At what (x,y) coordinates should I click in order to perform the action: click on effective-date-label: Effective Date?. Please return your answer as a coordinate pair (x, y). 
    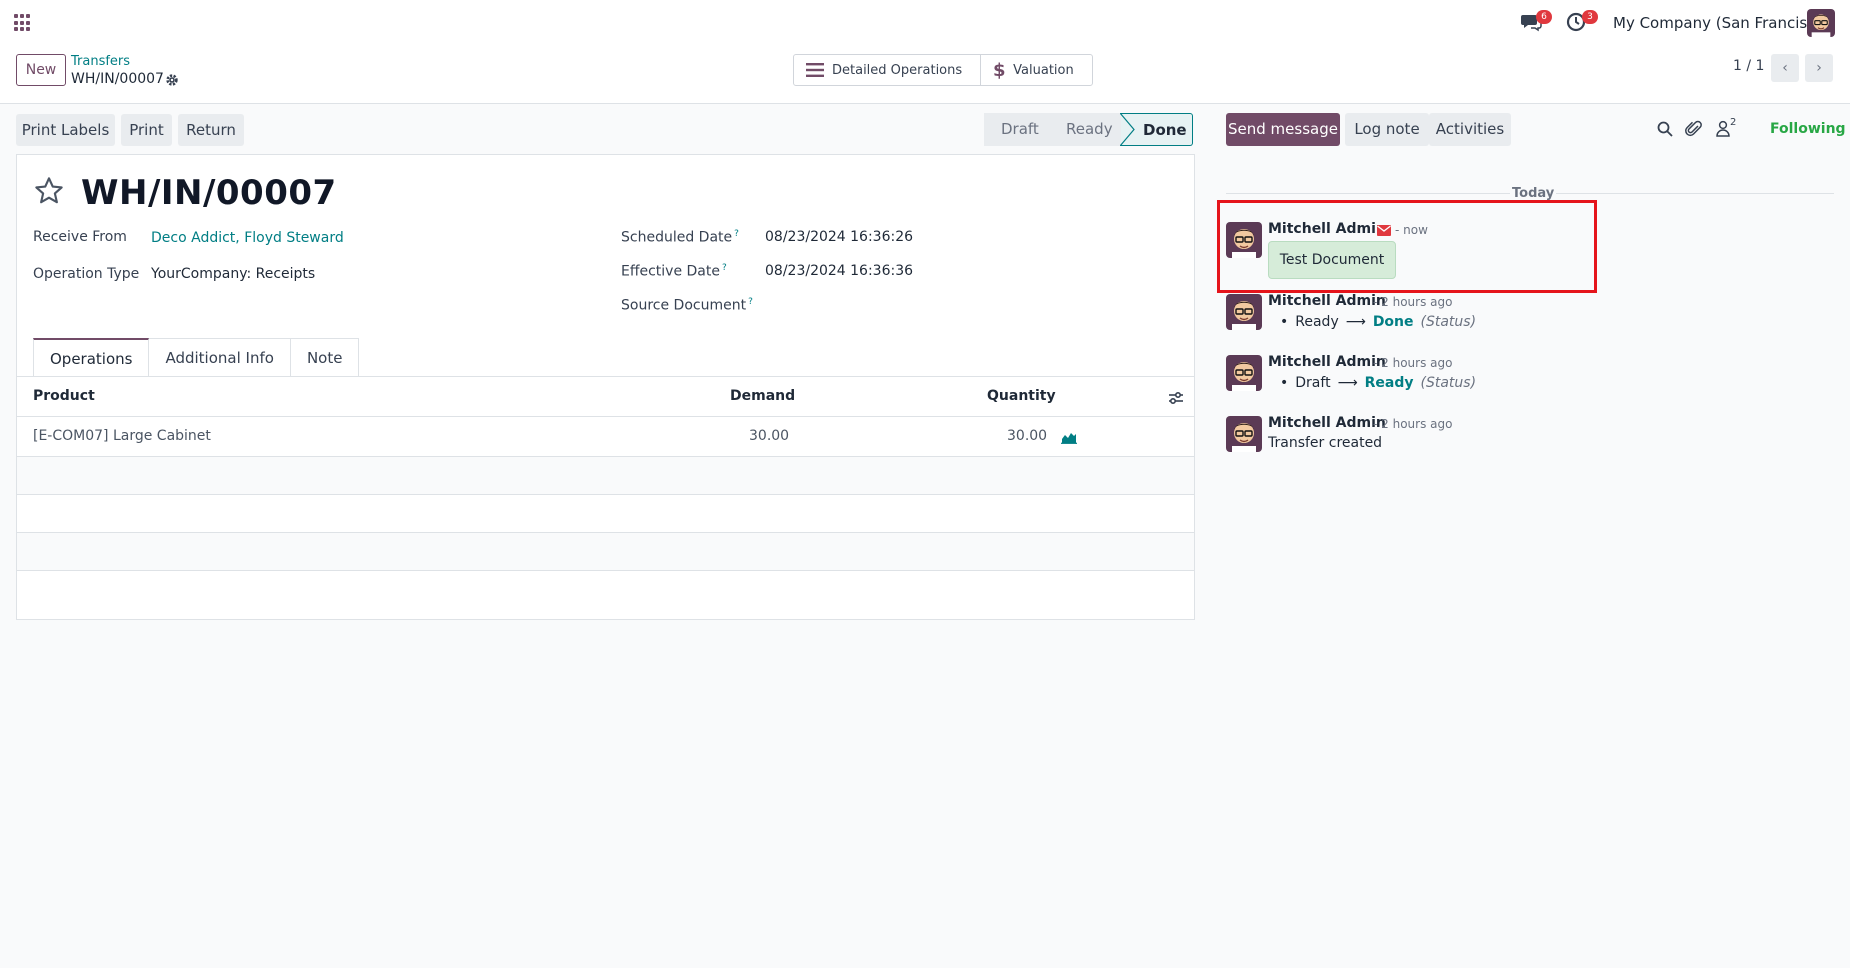
    Looking at the image, I should click on (674, 271).